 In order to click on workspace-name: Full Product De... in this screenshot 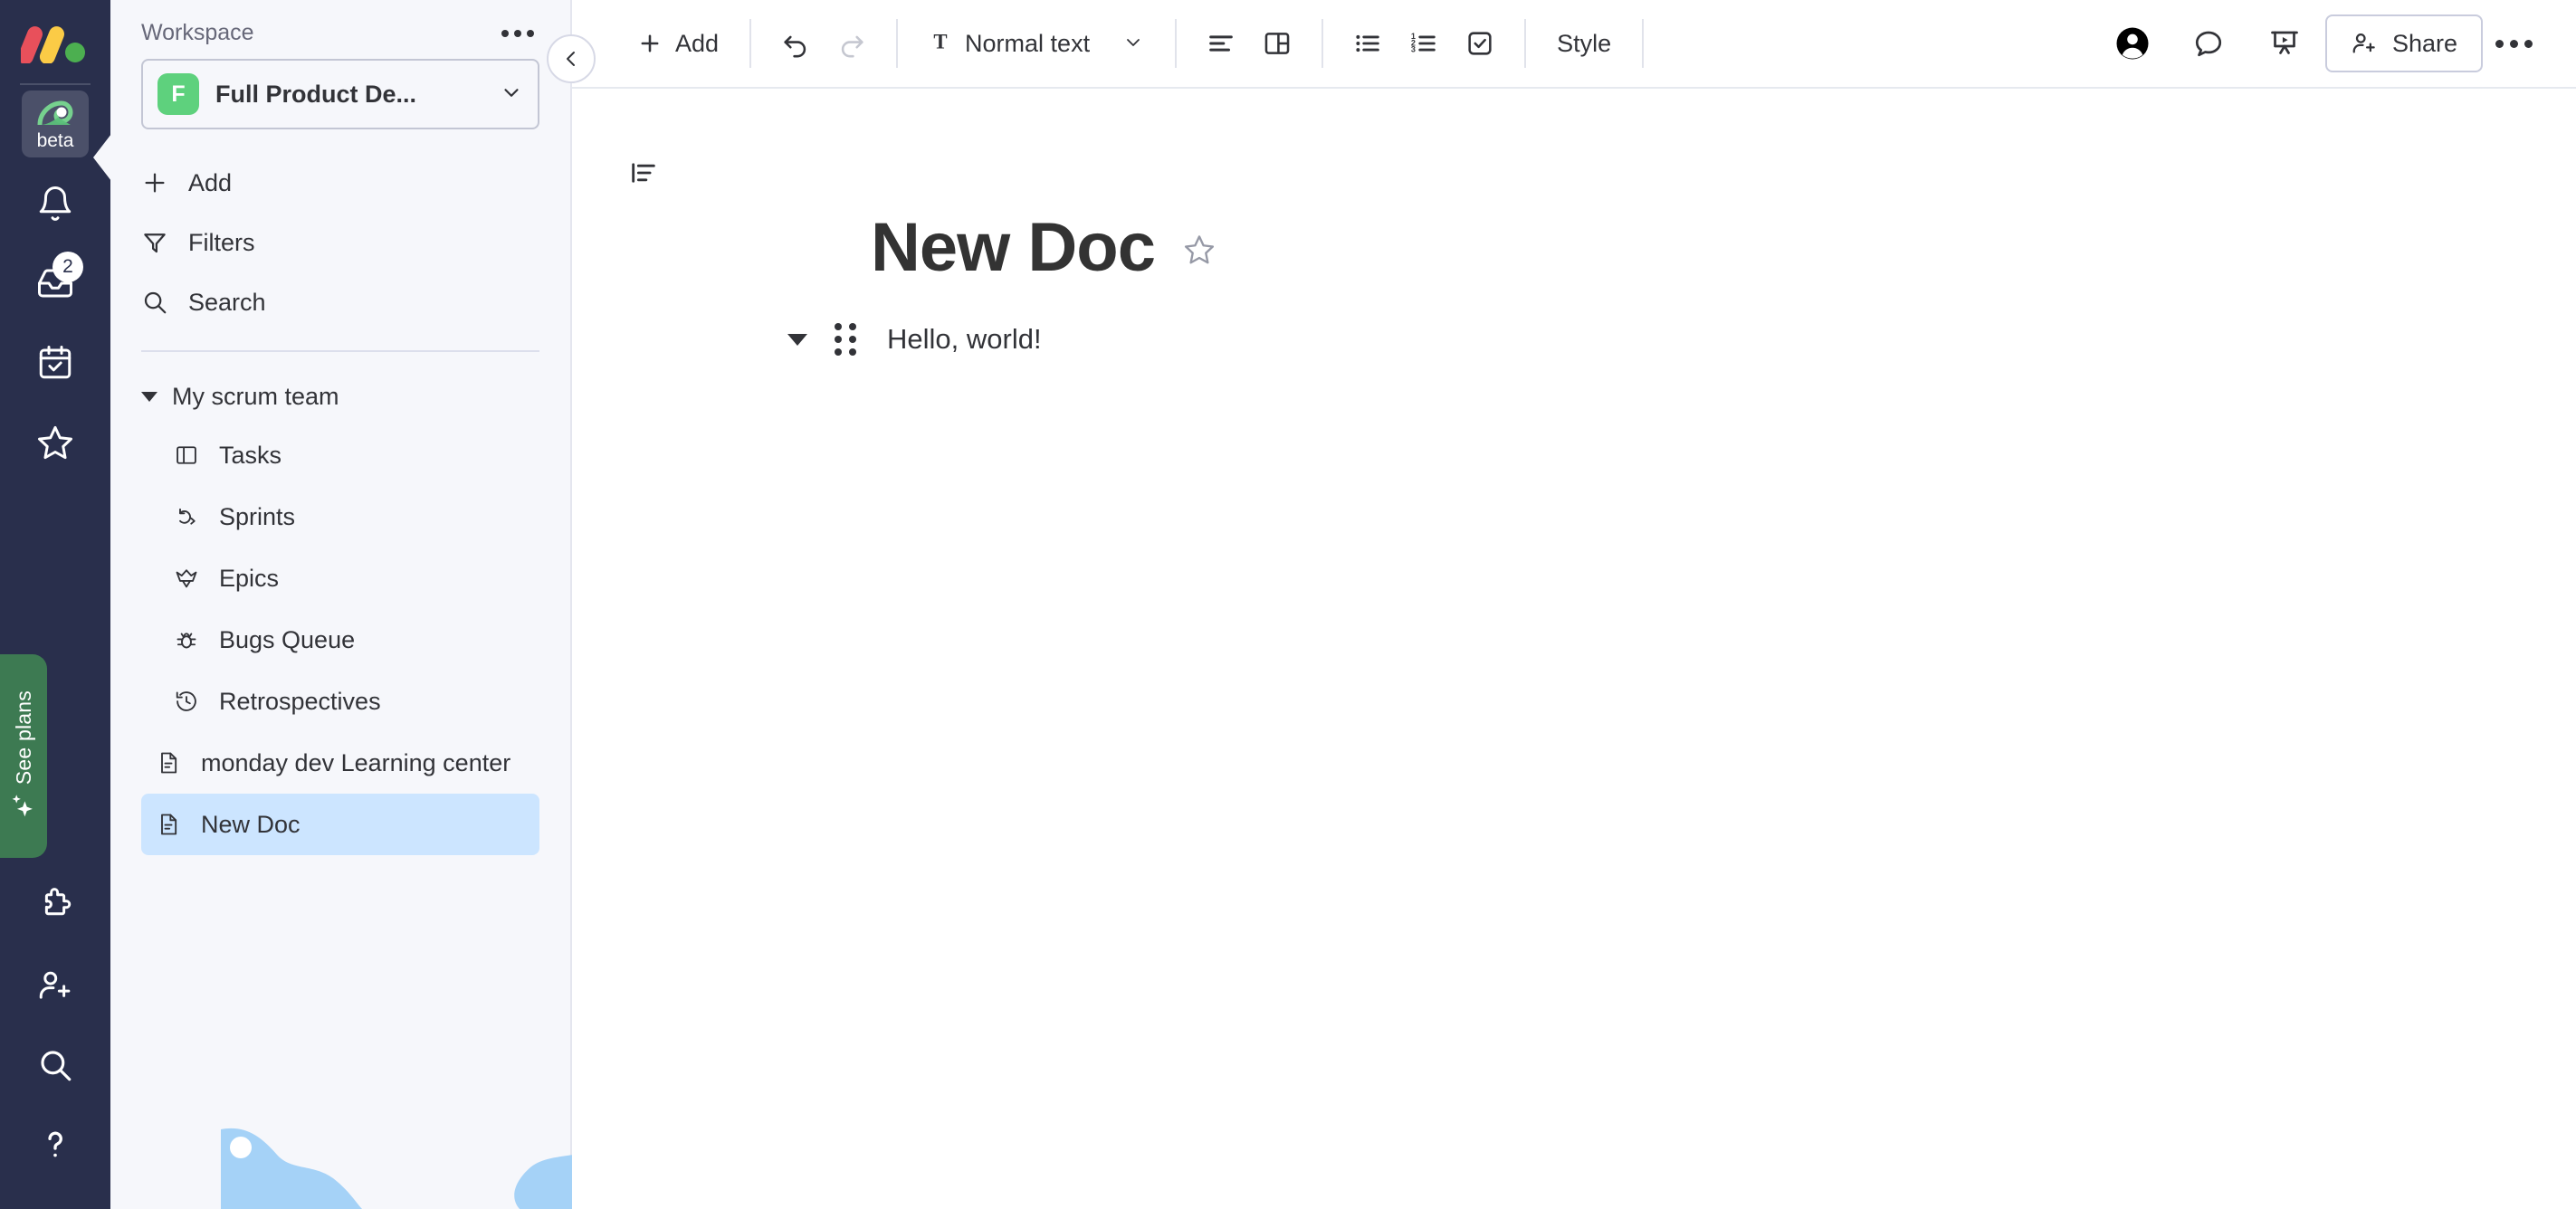, I will do `click(316, 94)`.